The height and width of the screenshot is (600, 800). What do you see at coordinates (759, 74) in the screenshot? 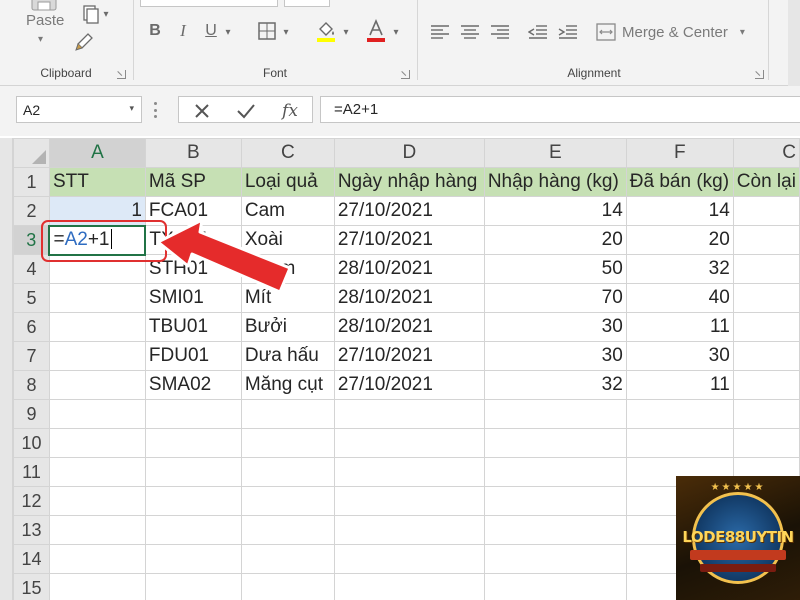
I see `alignment-launcher-icon` at bounding box center [759, 74].